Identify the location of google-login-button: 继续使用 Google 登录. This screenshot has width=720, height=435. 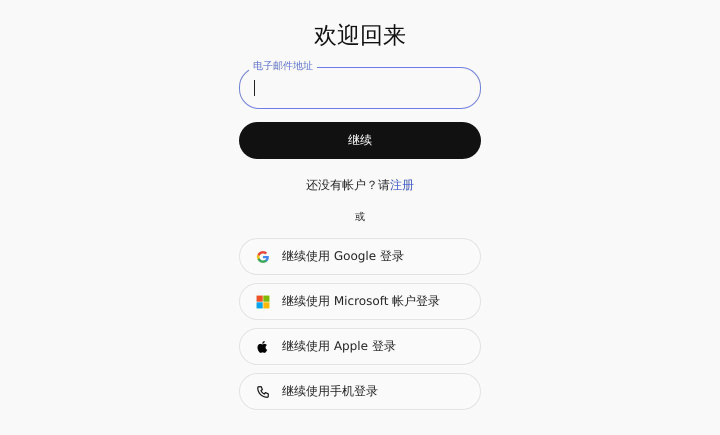
(360, 256).